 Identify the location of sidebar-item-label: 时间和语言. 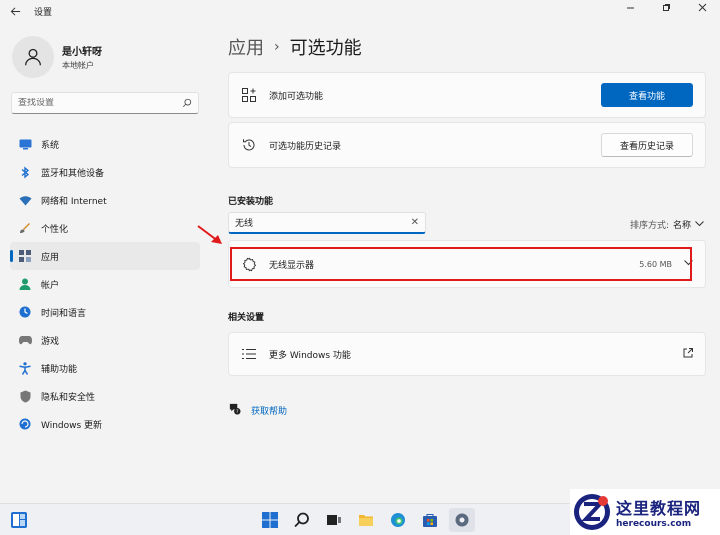
(64, 313).